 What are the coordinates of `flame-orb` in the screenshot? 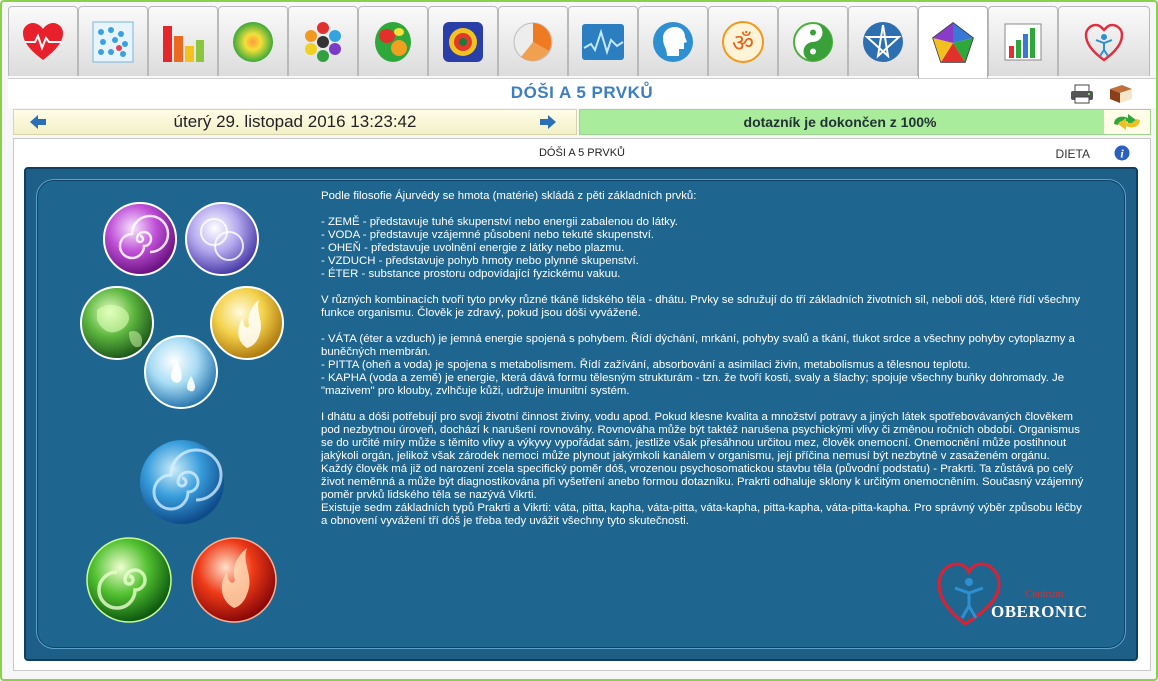 It's located at (247, 323).